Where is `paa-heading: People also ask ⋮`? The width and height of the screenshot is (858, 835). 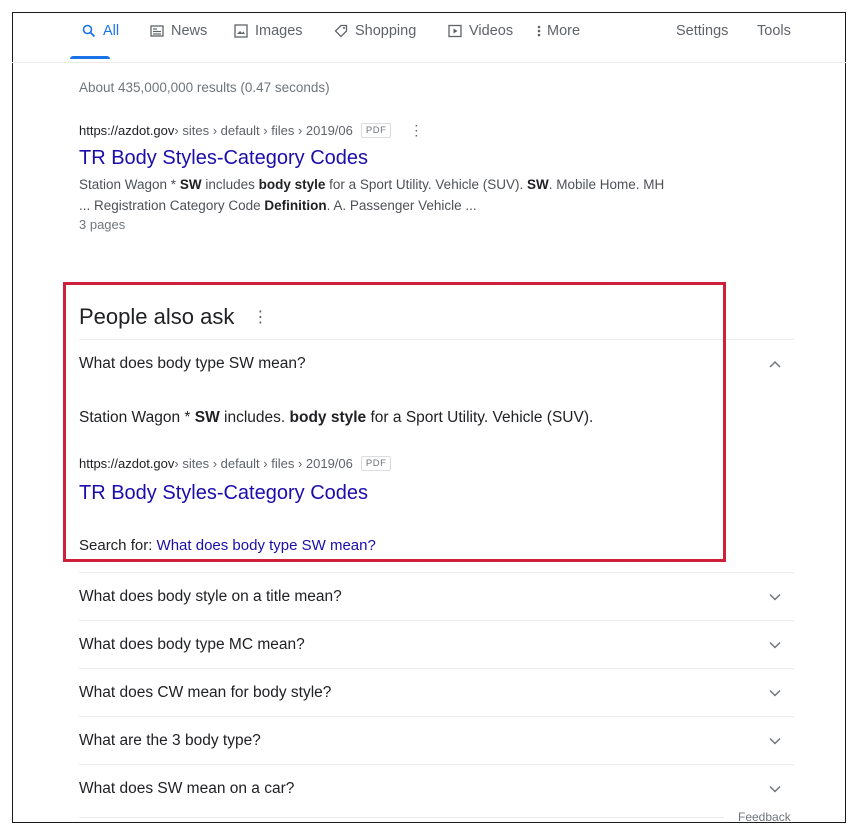 paa-heading: People also ask ⋮ is located at coordinates (173, 317).